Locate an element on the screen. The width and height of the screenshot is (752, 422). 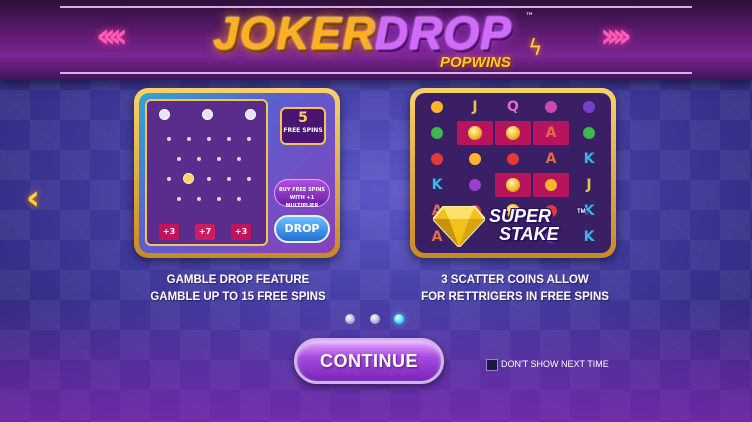
prize-slot: +7 is located at coordinates (205, 232).